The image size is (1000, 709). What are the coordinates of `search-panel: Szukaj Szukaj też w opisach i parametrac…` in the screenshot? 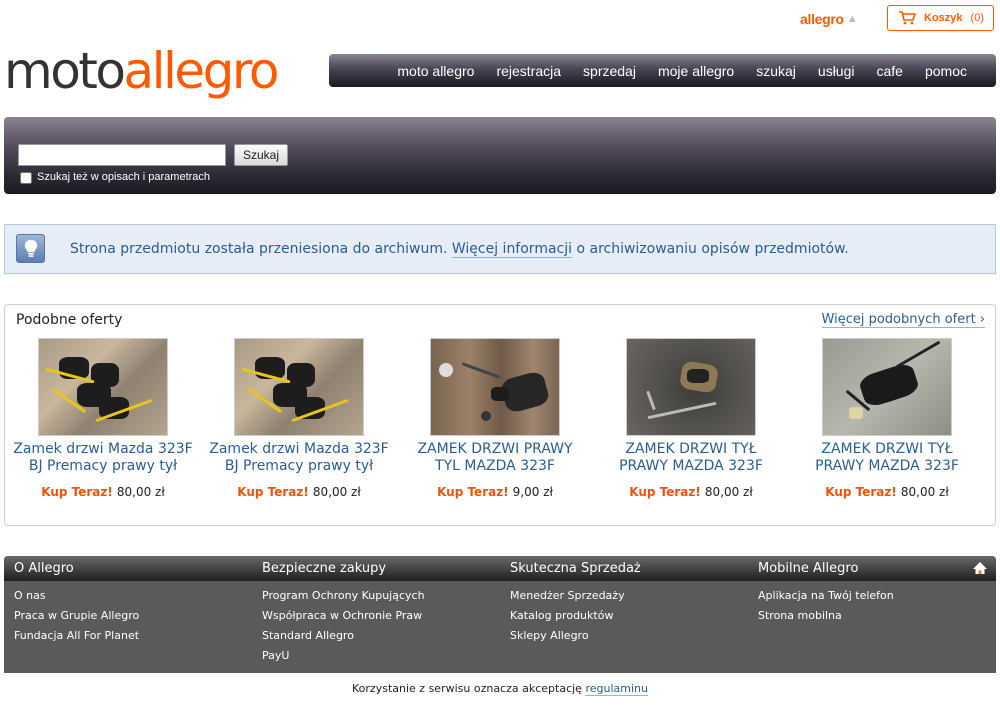 It's located at (500, 155).